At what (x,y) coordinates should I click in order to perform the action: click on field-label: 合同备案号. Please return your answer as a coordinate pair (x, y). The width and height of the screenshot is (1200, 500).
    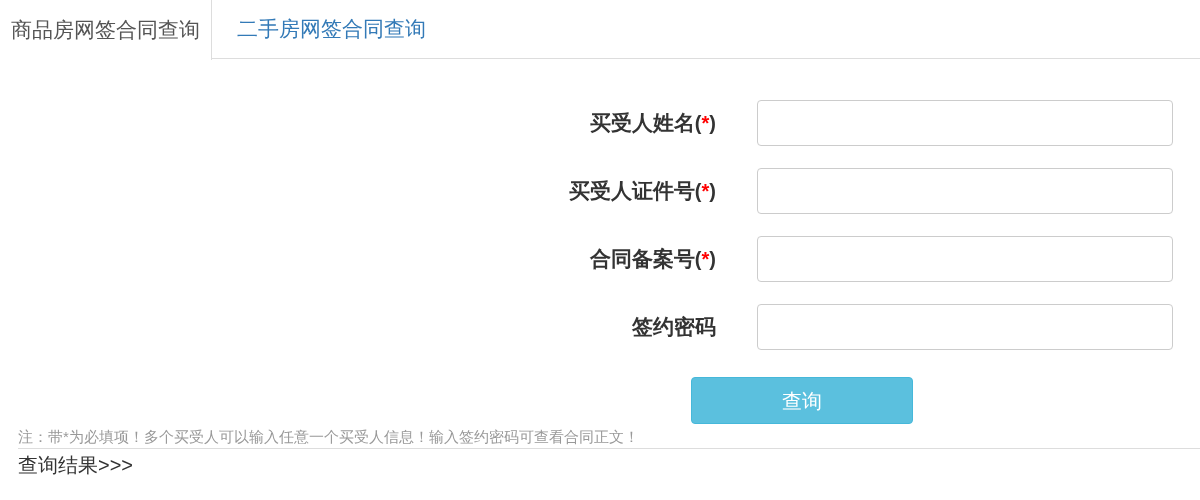
    Looking at the image, I should click on (642, 259).